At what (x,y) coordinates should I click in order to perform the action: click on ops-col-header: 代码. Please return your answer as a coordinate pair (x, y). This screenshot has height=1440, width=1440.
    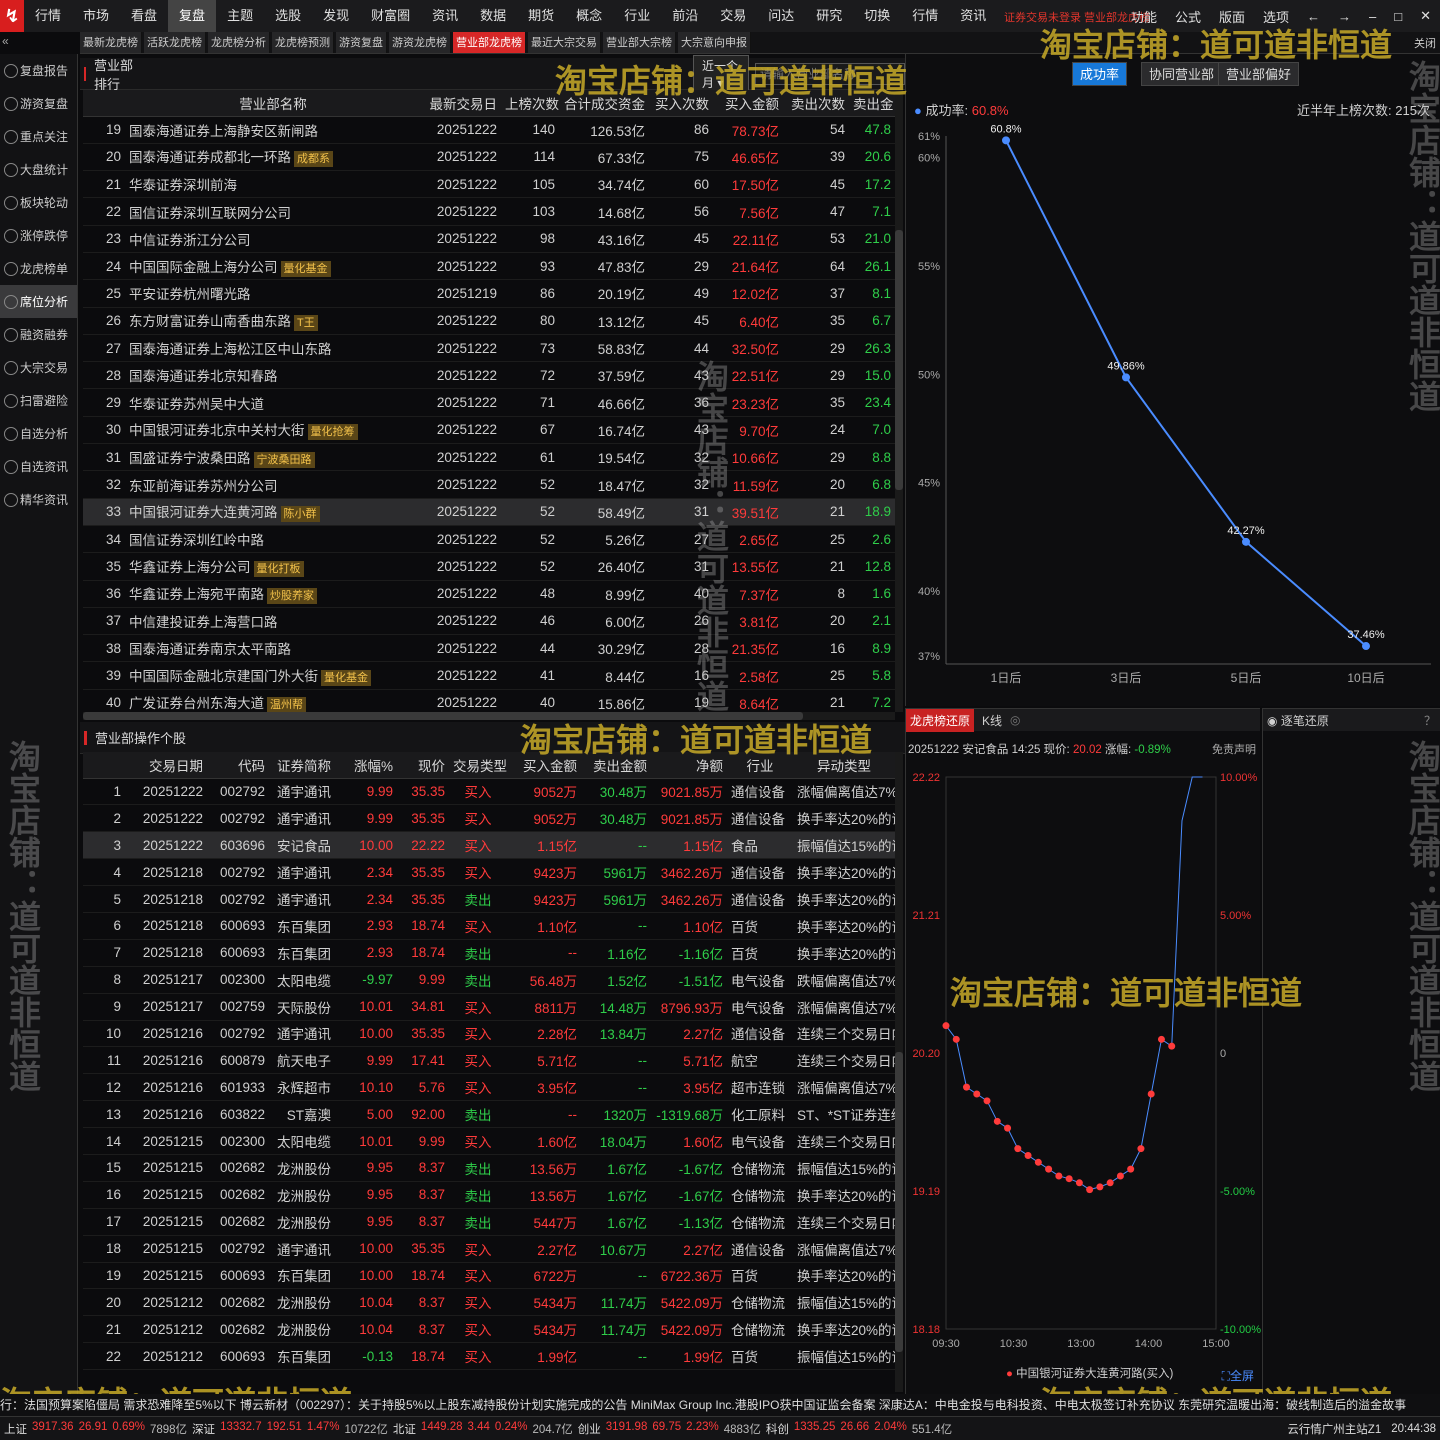
    Looking at the image, I should click on (238, 765).